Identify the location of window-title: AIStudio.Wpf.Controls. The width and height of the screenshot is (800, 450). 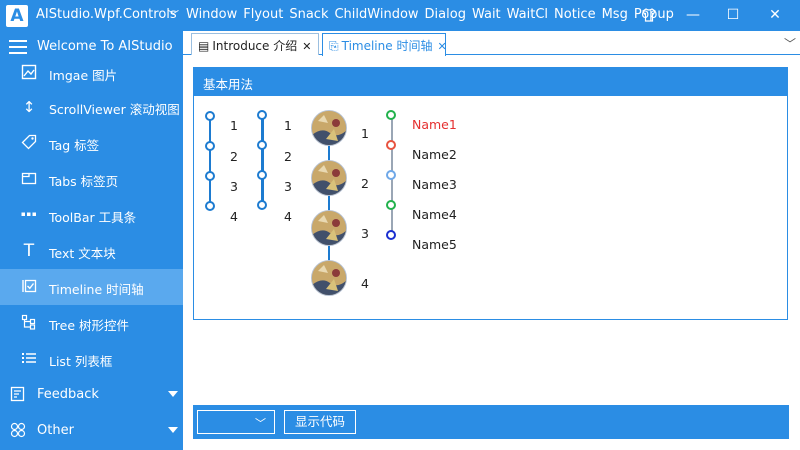
(106, 14).